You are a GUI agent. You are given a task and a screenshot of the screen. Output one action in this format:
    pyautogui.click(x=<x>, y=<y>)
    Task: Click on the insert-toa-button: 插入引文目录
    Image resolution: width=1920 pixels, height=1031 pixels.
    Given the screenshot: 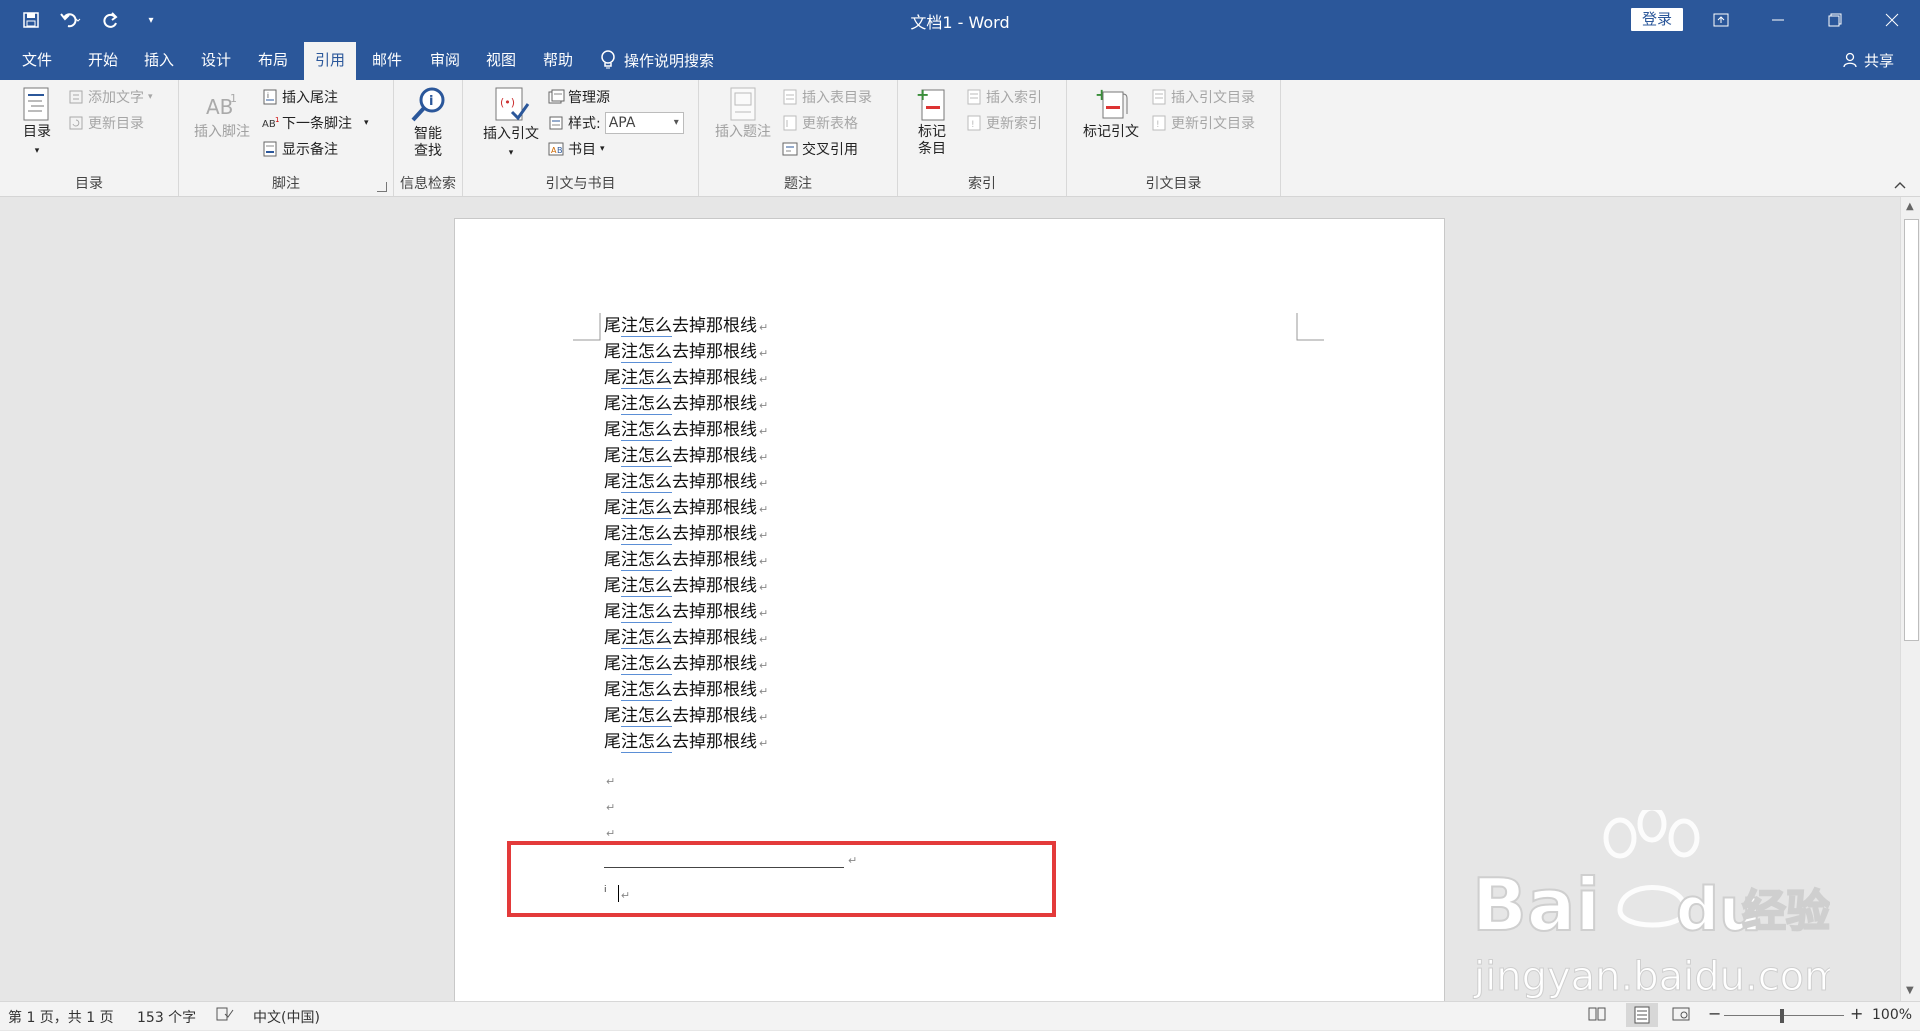 What is the action you would take?
    pyautogui.click(x=1203, y=97)
    